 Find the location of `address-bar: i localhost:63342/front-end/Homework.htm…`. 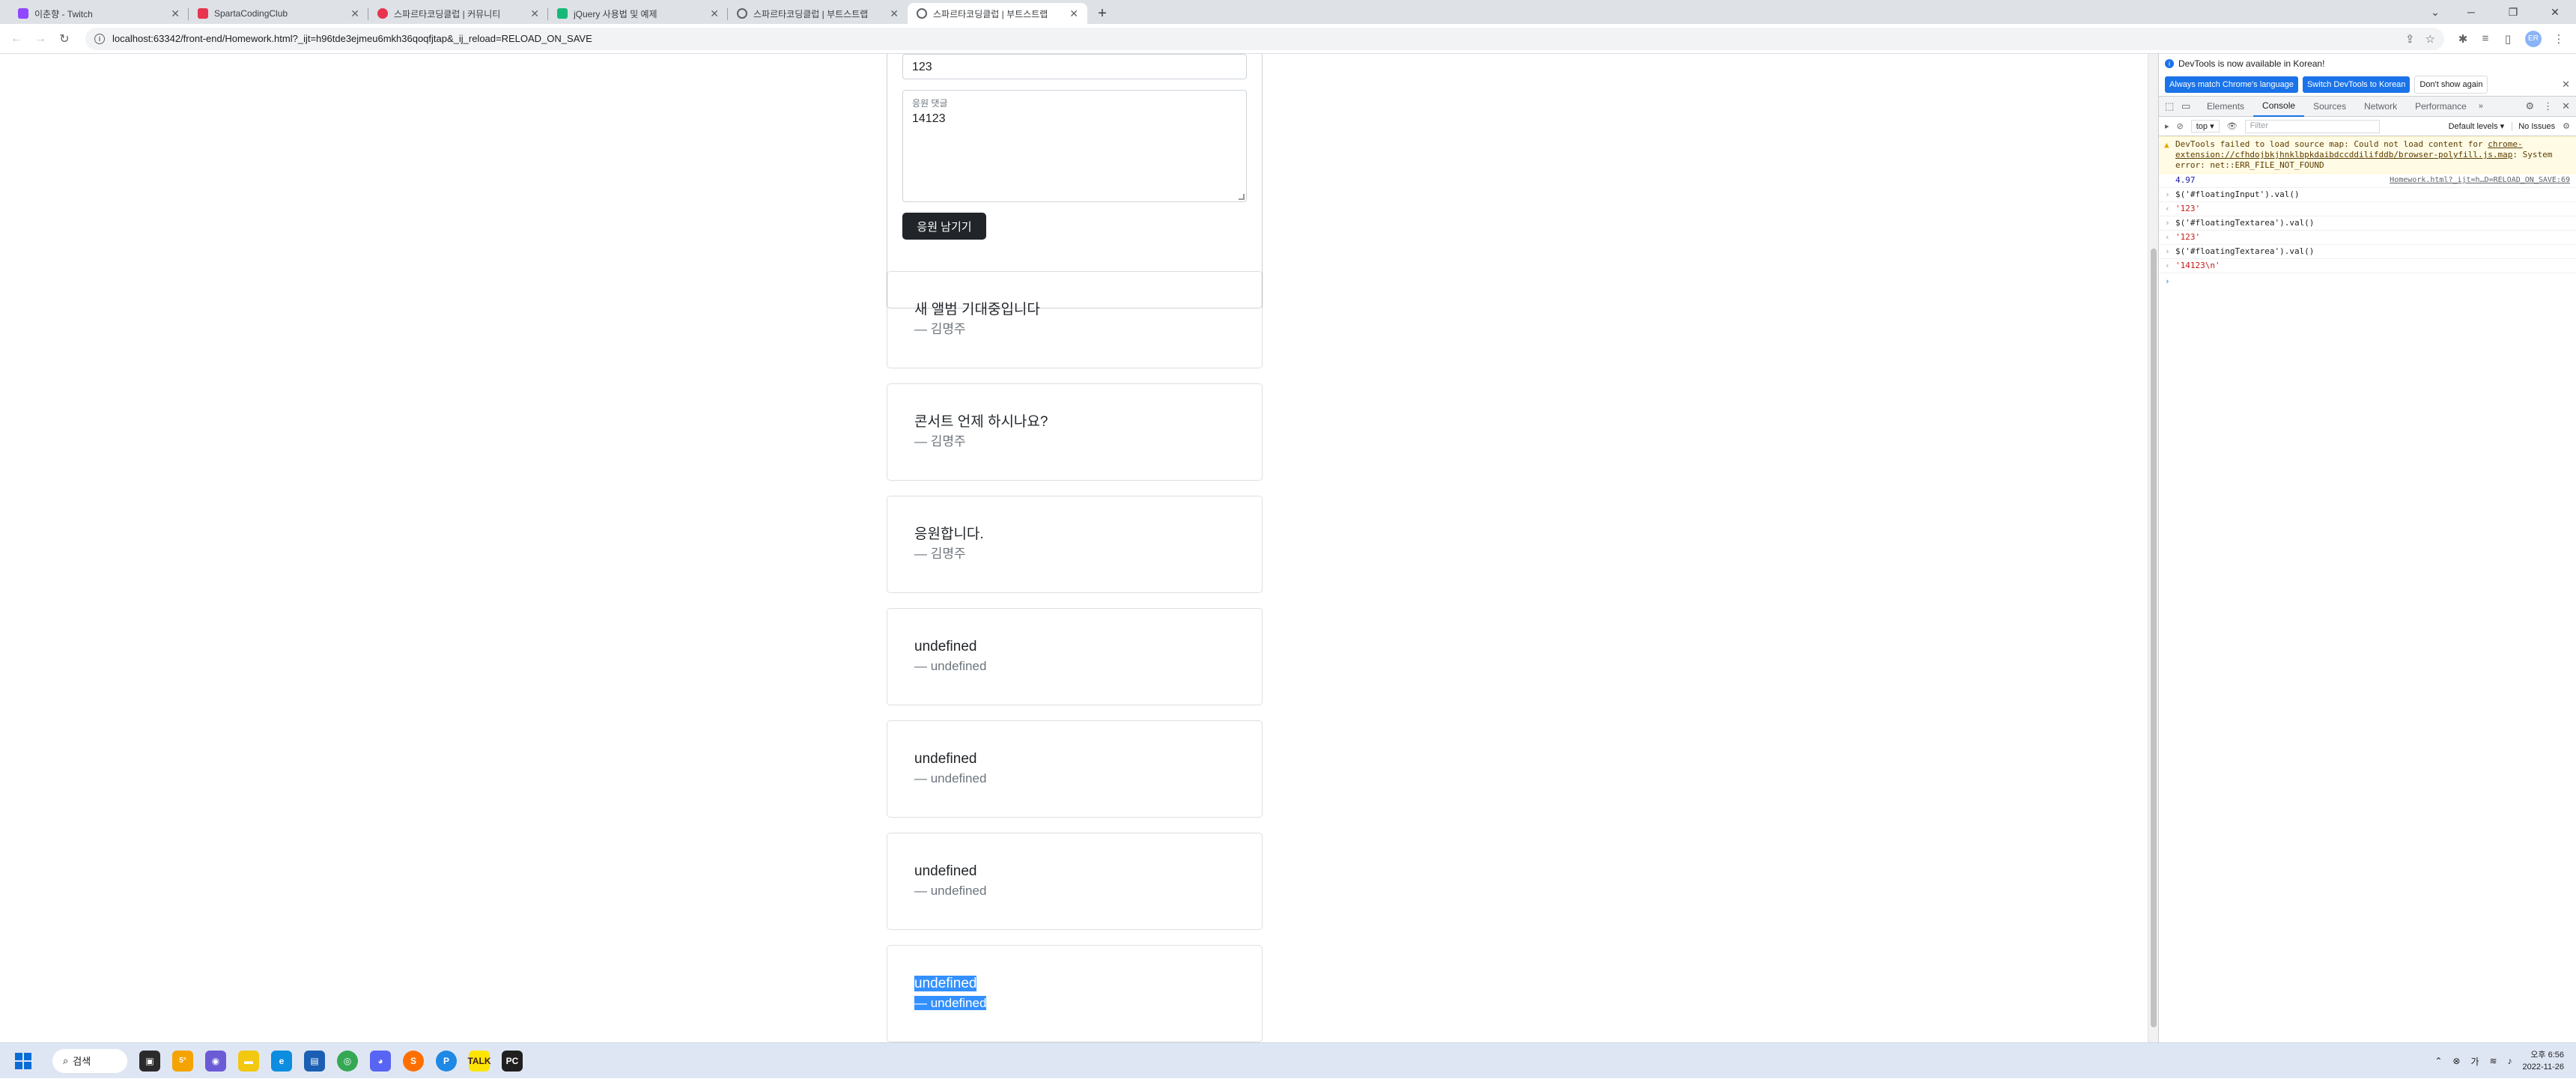

address-bar: i localhost:63342/front-end/Homework.htm… is located at coordinates (1264, 39).